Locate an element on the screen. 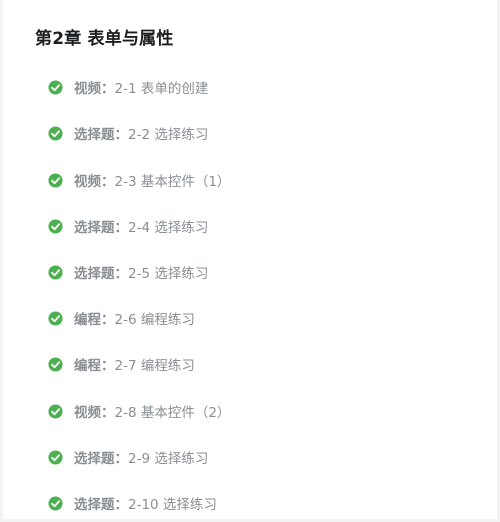 The width and height of the screenshot is (500, 522). lesson-name: 2-10 选择练习 is located at coordinates (172, 505).